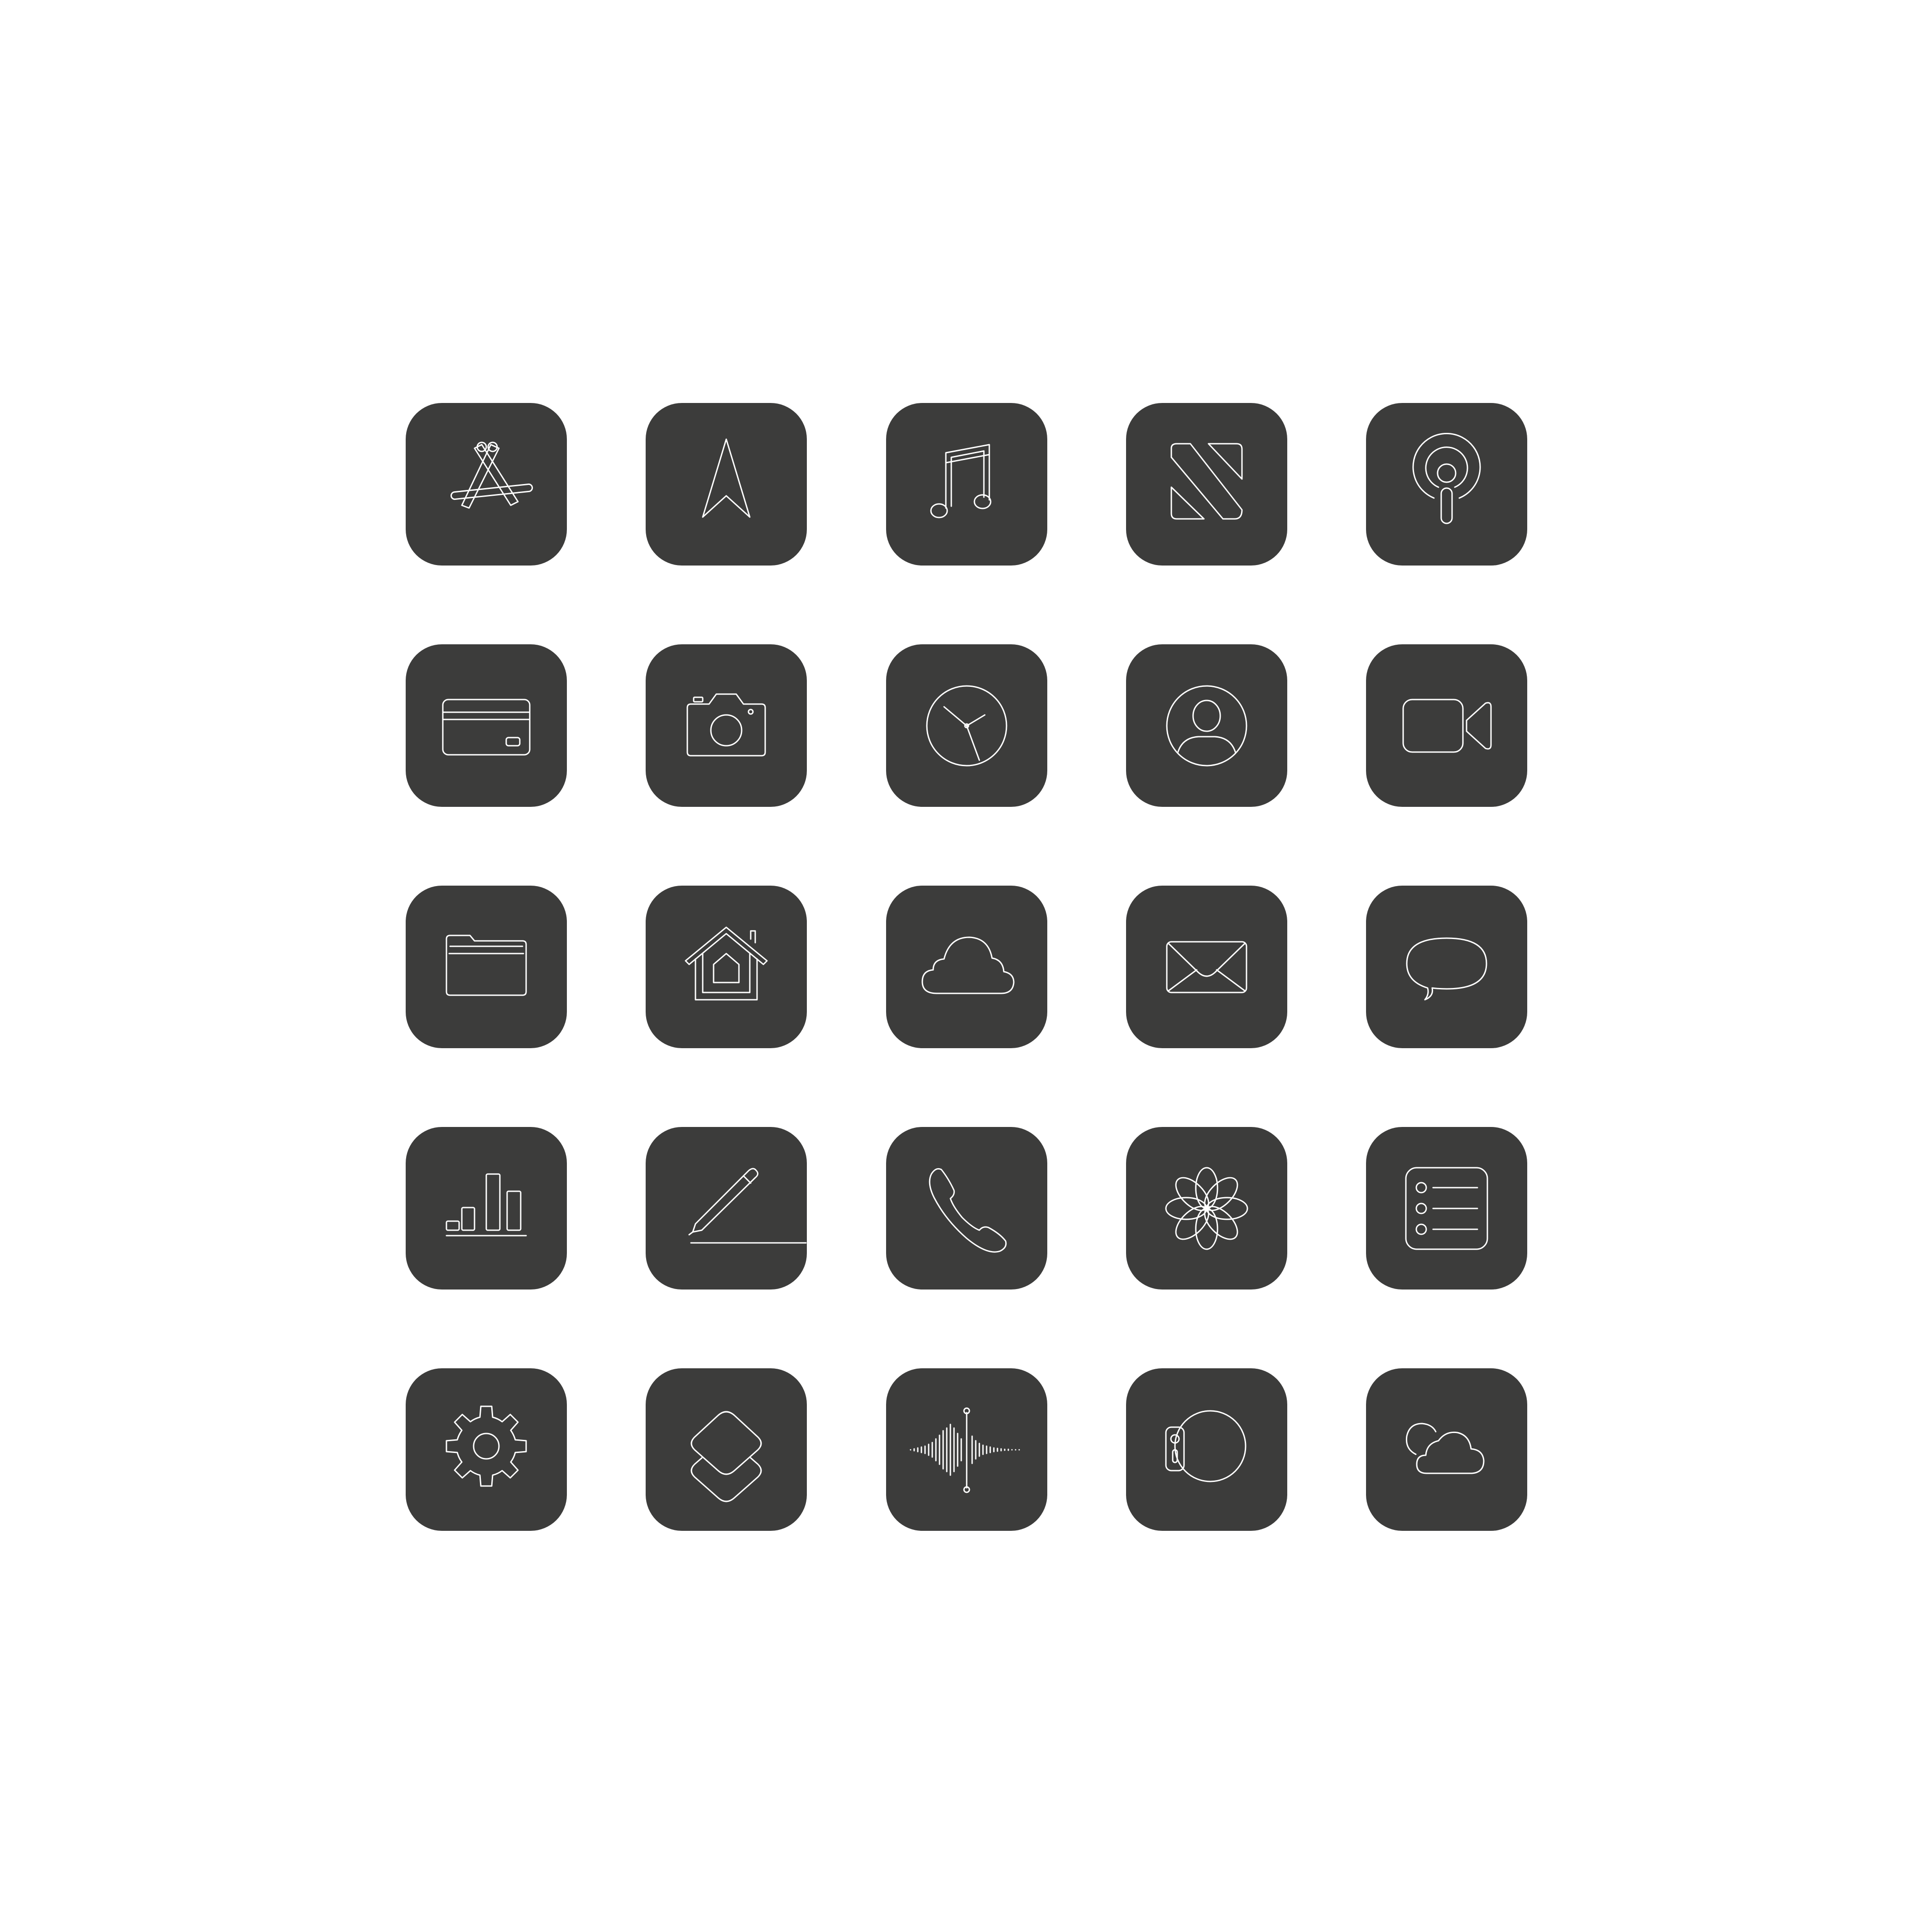 The image size is (1932, 1932). I want to click on camera-tile, so click(726, 725).